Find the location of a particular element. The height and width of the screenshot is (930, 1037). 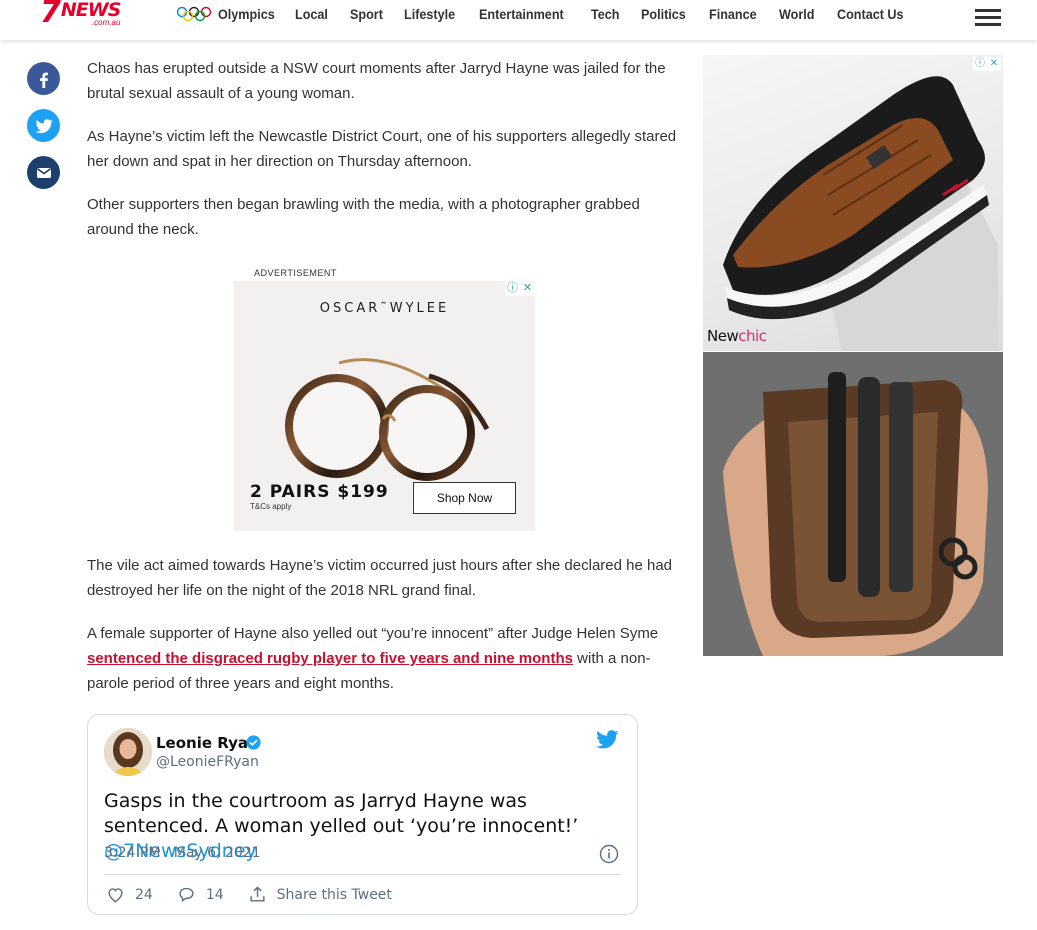

shop-now-button: Shop Now is located at coordinates (464, 498).